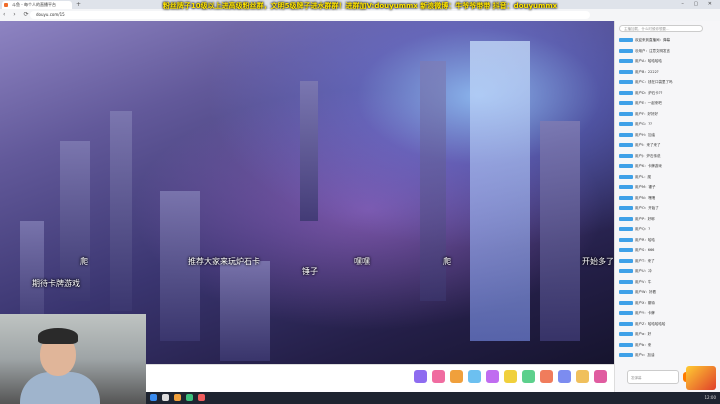  Describe the element at coordinates (668, 166) in the screenshot. I see `chat-message: 用户K：卡牌游戏` at that location.